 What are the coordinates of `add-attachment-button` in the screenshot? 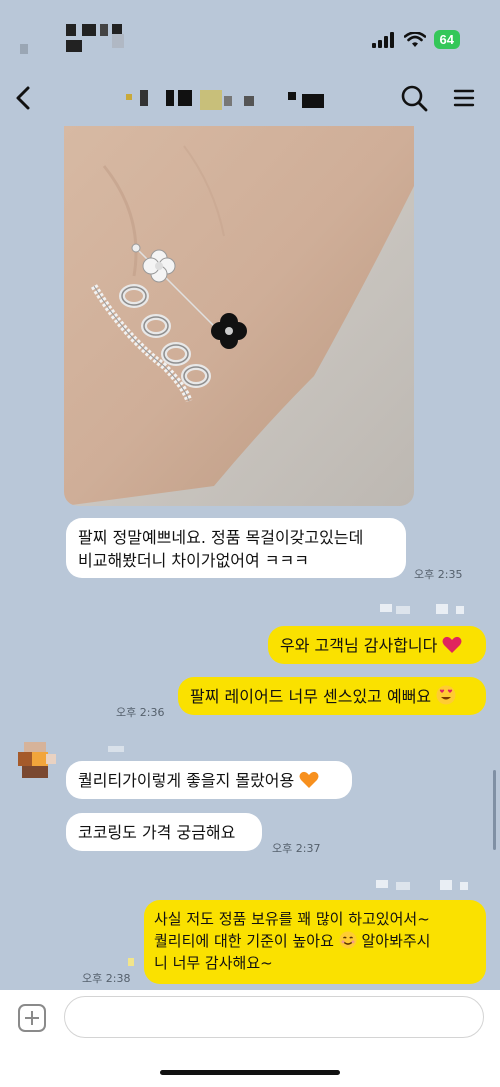 It's located at (32, 1018).